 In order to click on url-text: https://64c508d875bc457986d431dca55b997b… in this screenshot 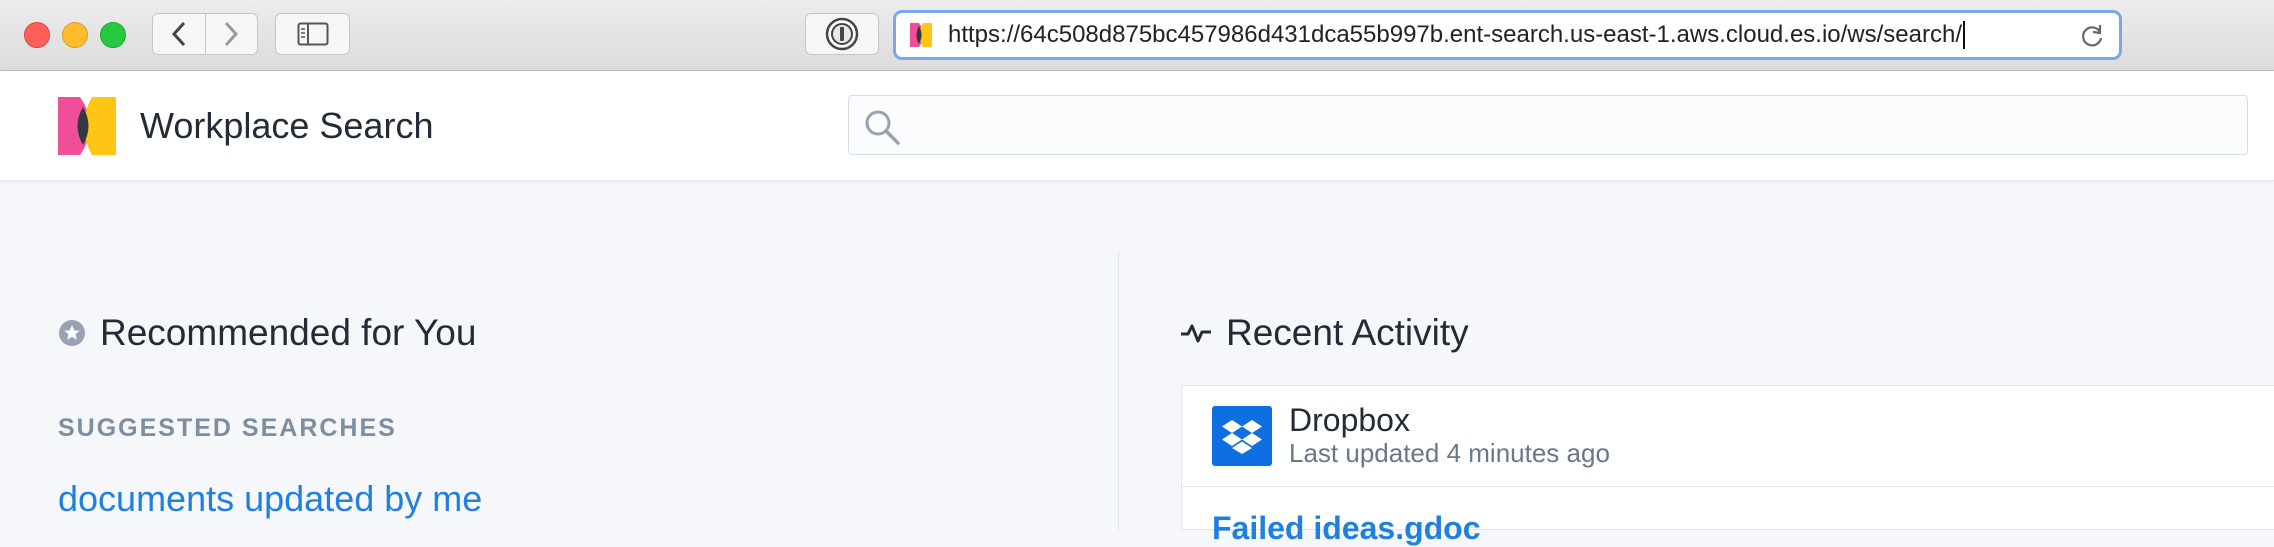, I will do `click(1457, 35)`.